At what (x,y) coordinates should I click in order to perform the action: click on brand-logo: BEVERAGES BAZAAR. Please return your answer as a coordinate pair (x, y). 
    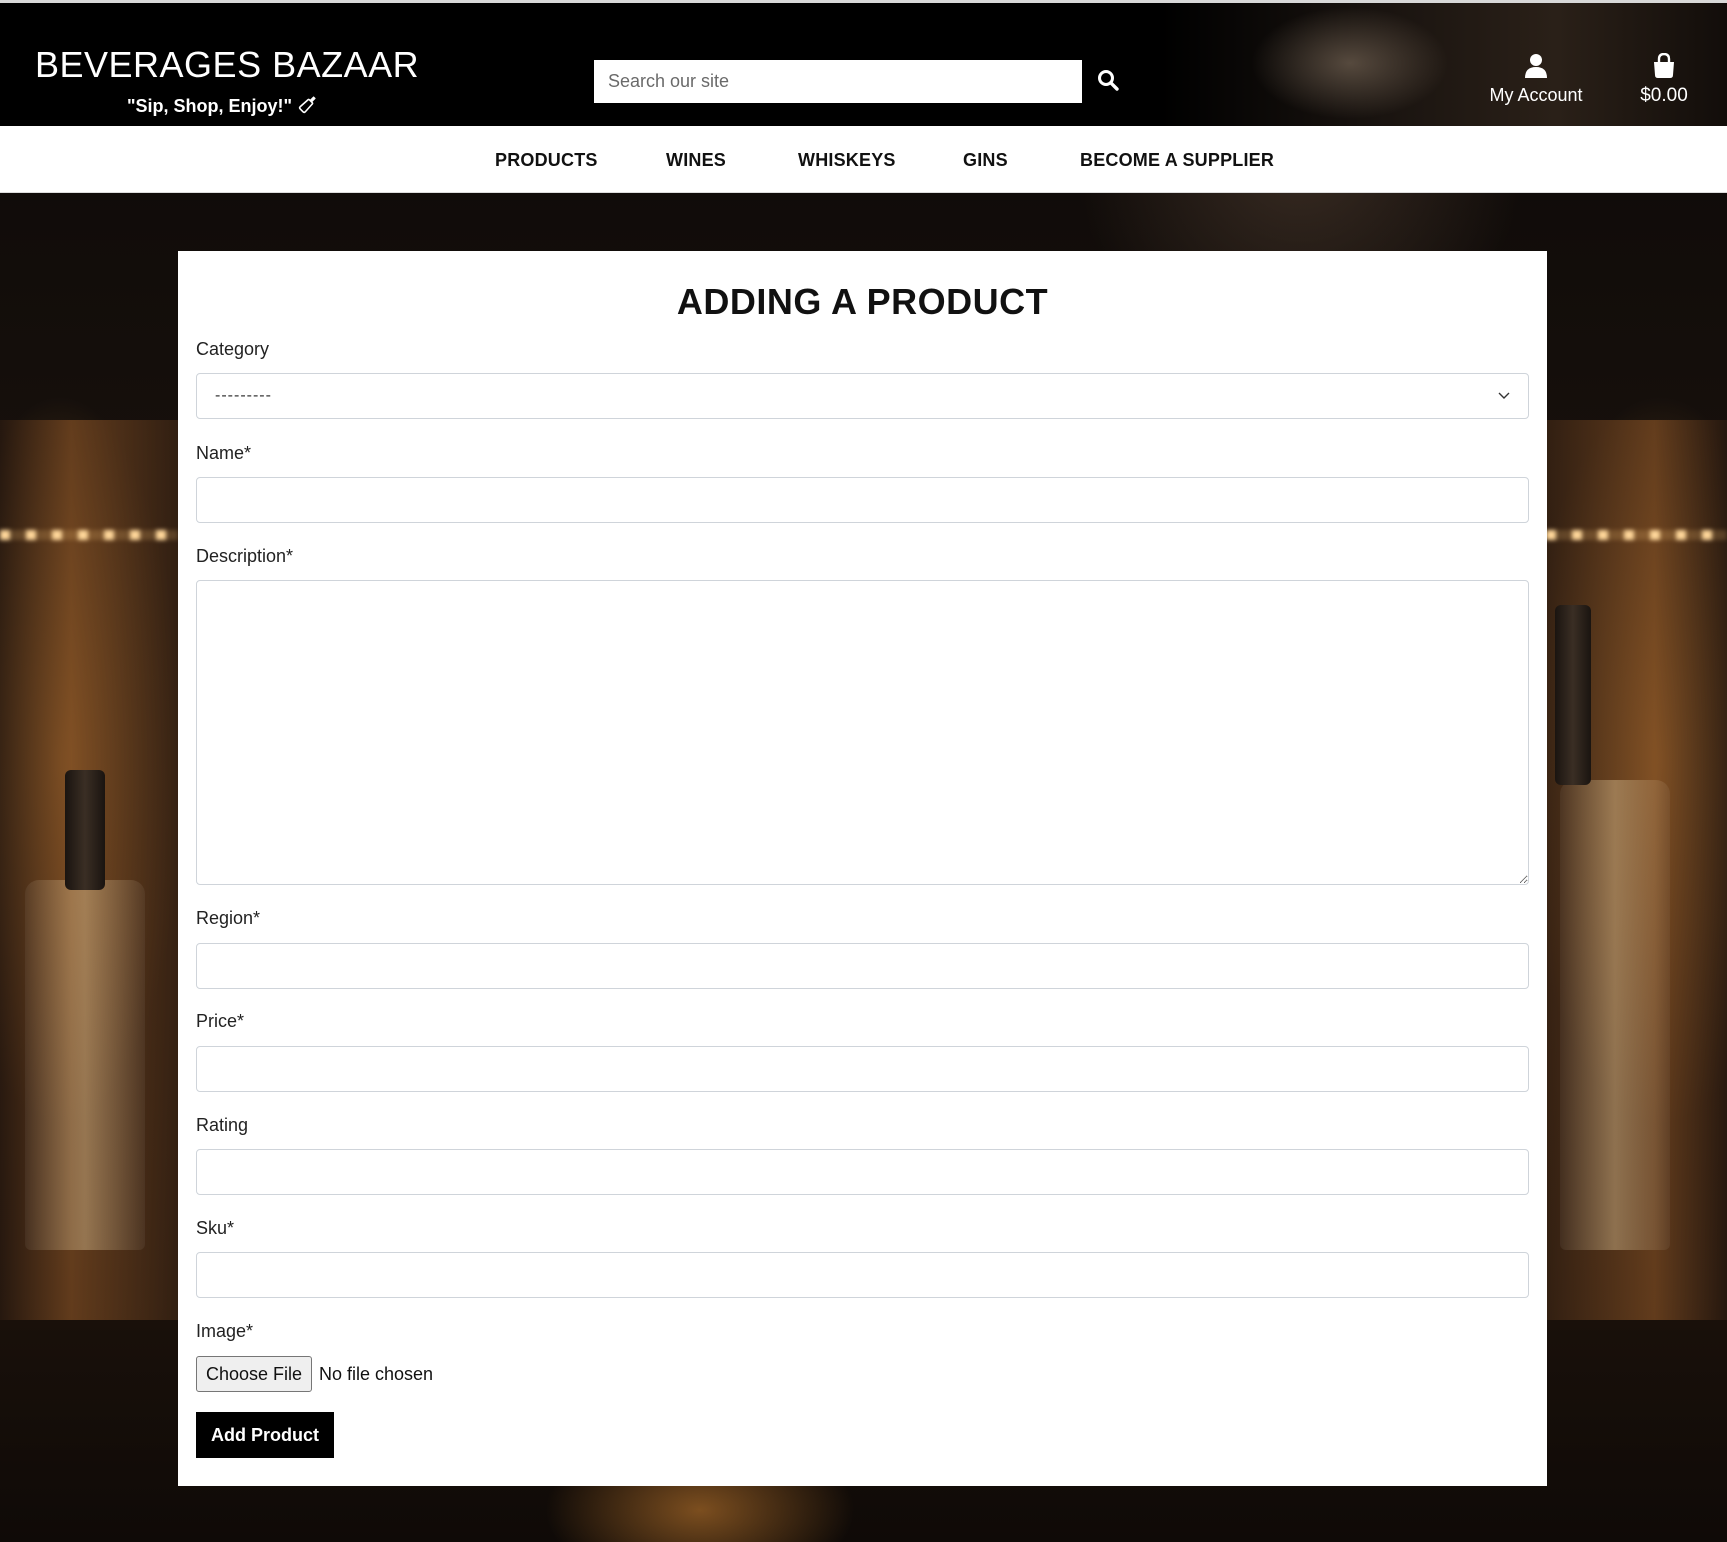
    Looking at the image, I should click on (227, 65).